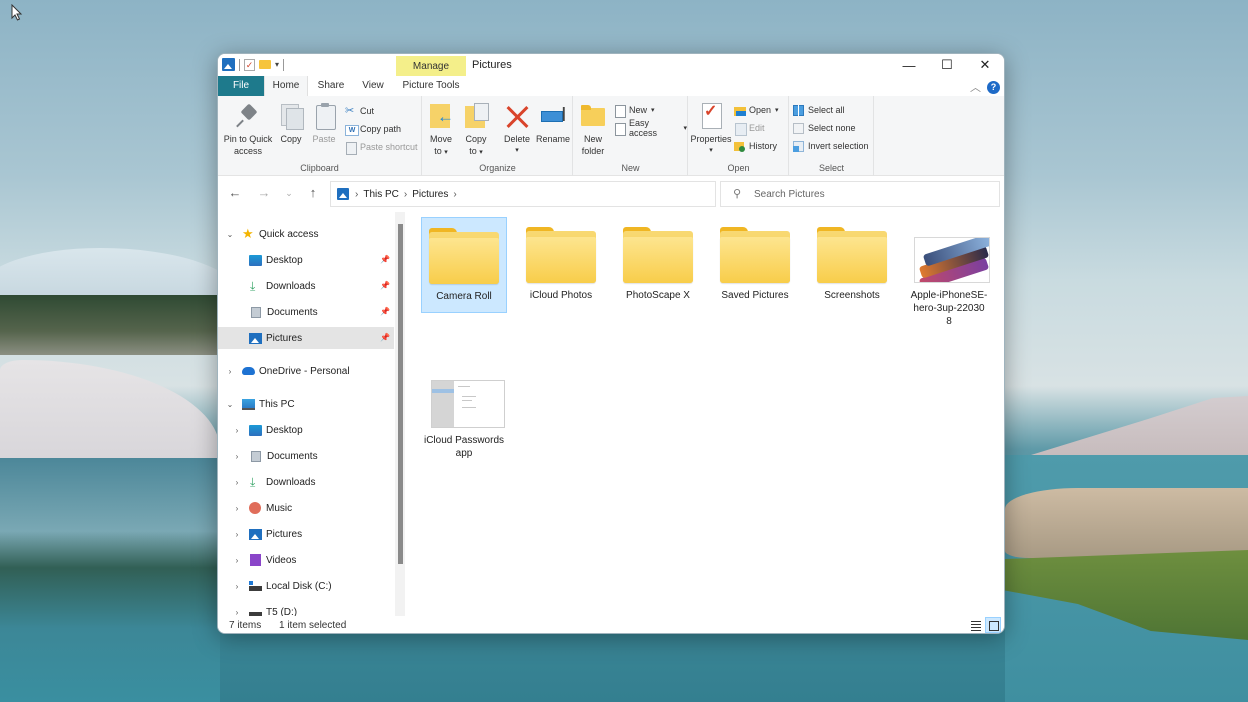 The height and width of the screenshot is (702, 1248). Describe the element at coordinates (247, 151) in the screenshot. I see `pin-label-line2: access` at that location.